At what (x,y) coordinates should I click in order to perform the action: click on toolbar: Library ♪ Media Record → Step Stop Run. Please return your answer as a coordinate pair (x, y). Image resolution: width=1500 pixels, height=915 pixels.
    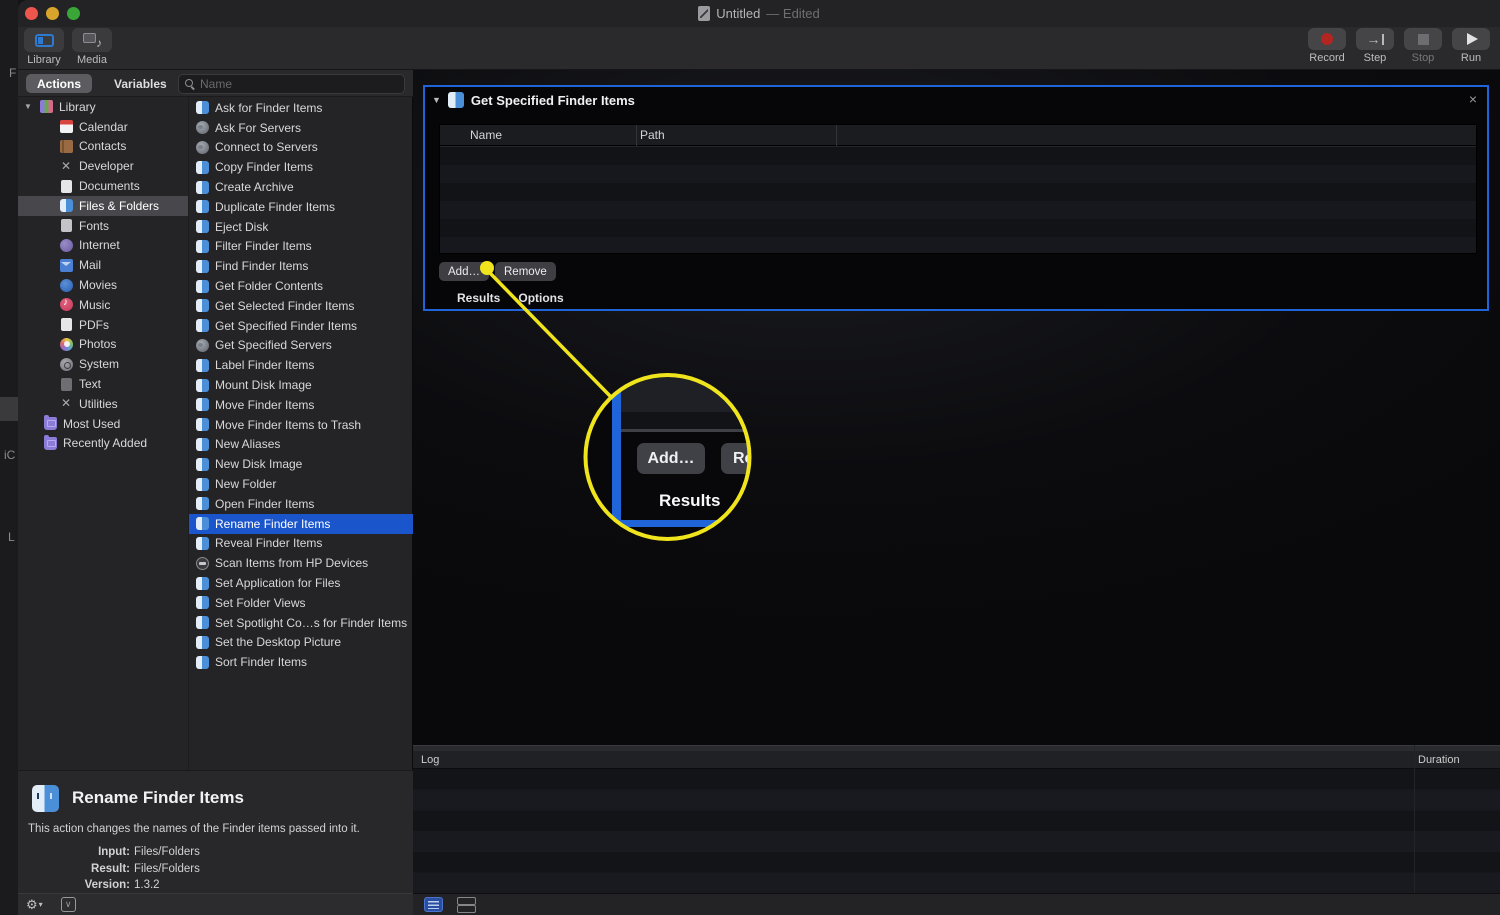
    Looking at the image, I should click on (759, 48).